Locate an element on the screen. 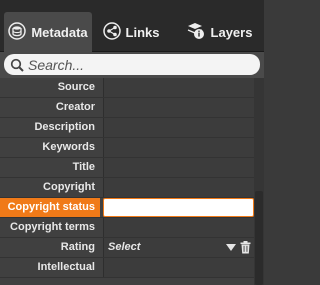 The width and height of the screenshot is (320, 285). scrollbar is located at coordinates (259, 181).